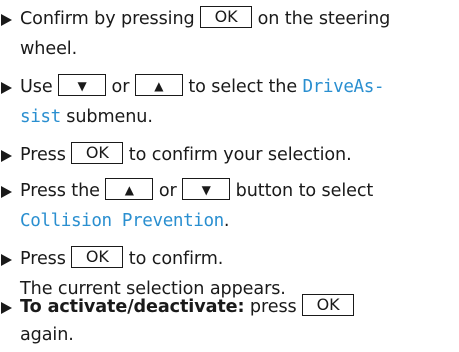 Image resolution: width=459 pixels, height=352 pixels. What do you see at coordinates (273, 307) in the screenshot?
I see `step-6-text-a: press` at bounding box center [273, 307].